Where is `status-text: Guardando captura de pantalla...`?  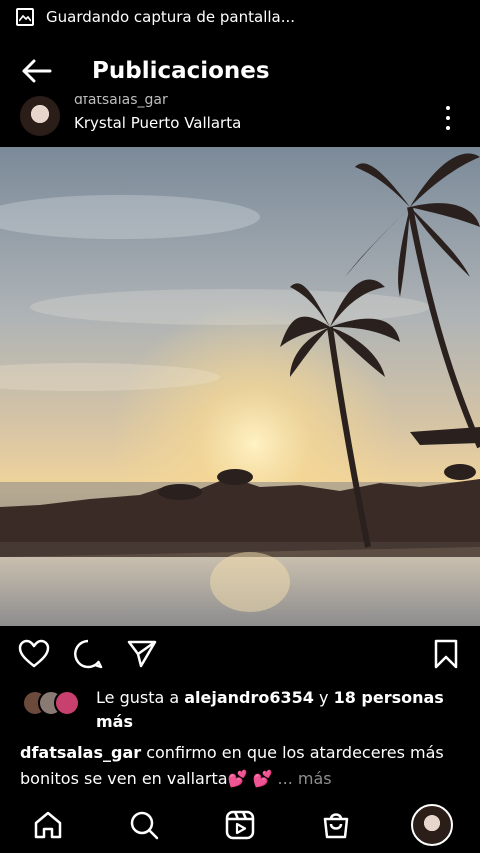 status-text: Guardando captura de pantalla... is located at coordinates (171, 17).